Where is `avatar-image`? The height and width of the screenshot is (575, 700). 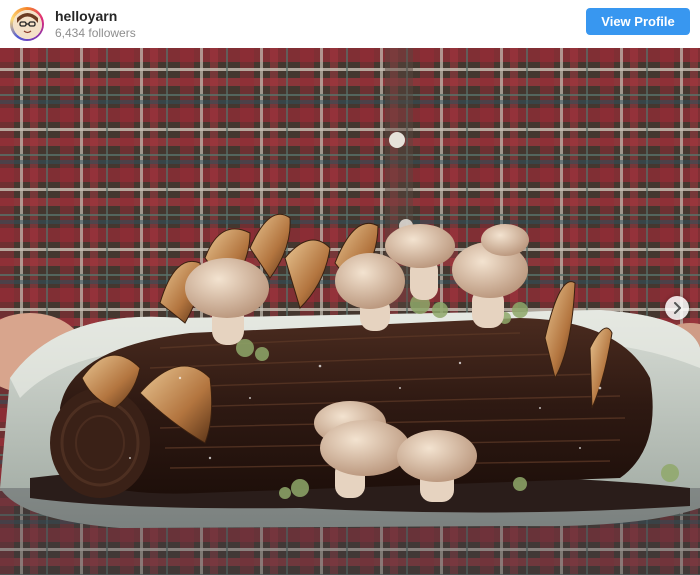 avatar-image is located at coordinates (27, 24).